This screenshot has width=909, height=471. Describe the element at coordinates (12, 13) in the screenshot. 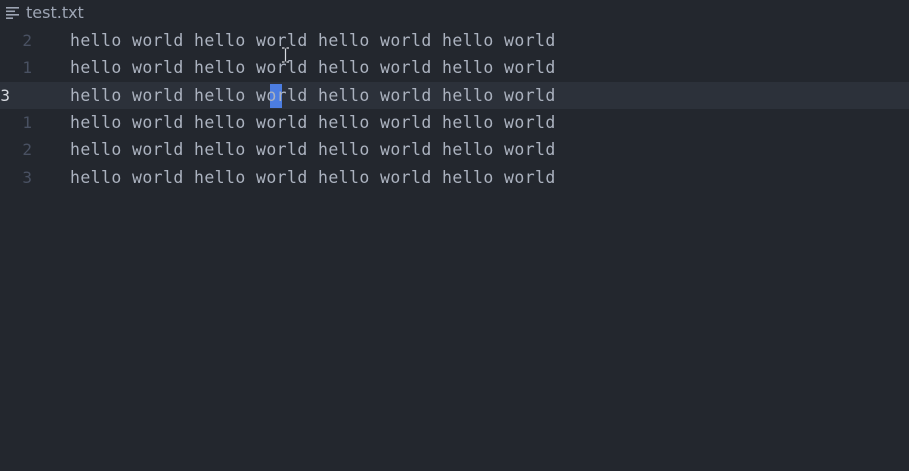

I see `file-text-icon` at that location.